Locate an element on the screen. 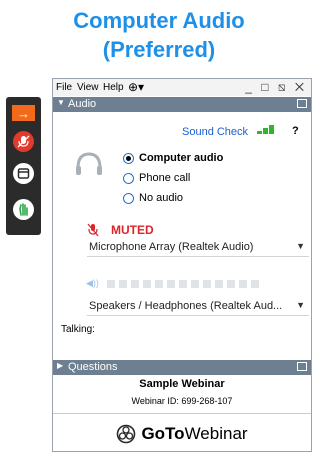  option-phone-call: Phone call is located at coordinates (156, 178).